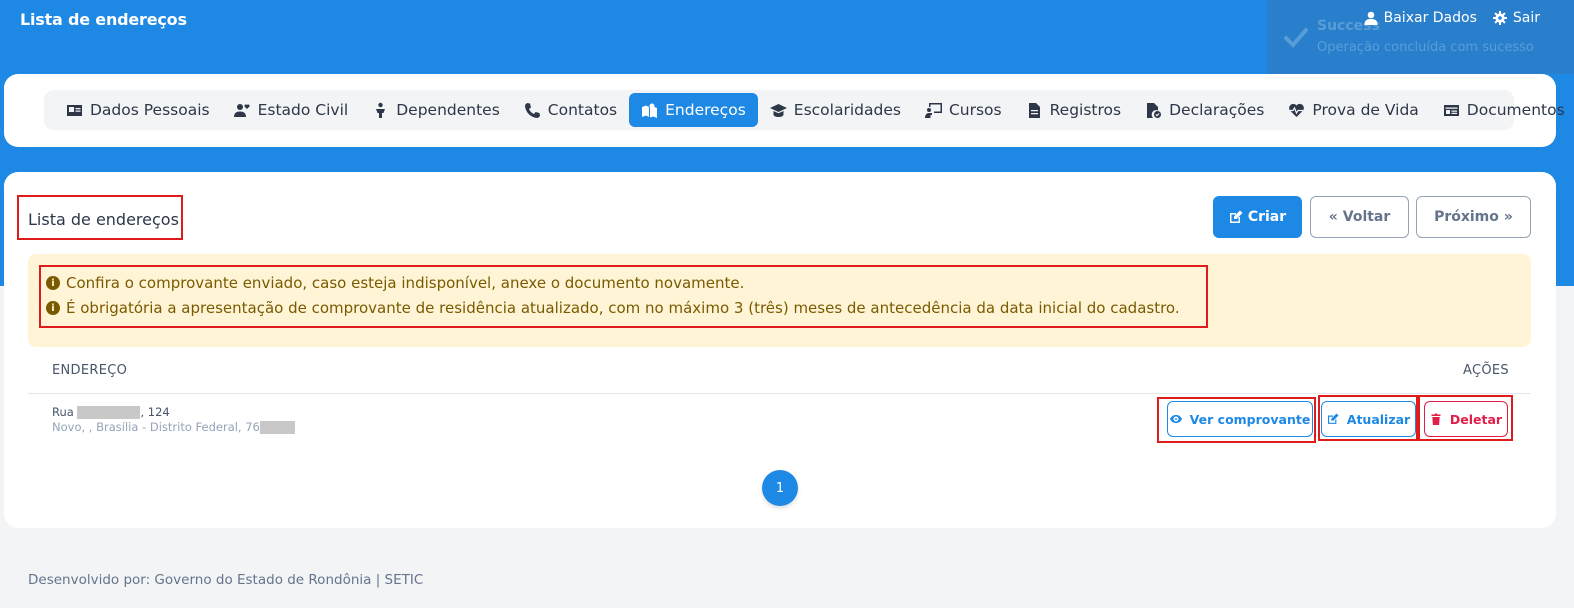 The height and width of the screenshot is (608, 1574). Describe the element at coordinates (74, 110) in the screenshot. I see `id-card-icon` at that location.